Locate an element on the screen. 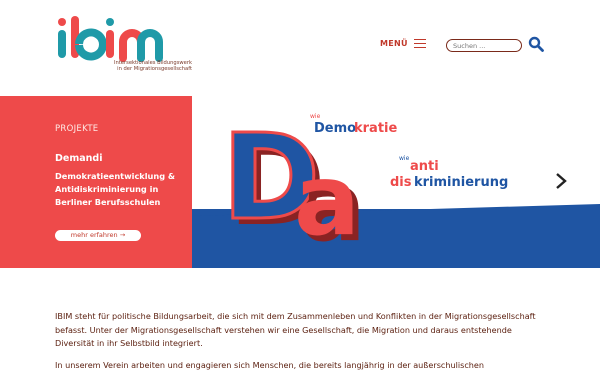  art-demo: Demo is located at coordinates (335, 128).